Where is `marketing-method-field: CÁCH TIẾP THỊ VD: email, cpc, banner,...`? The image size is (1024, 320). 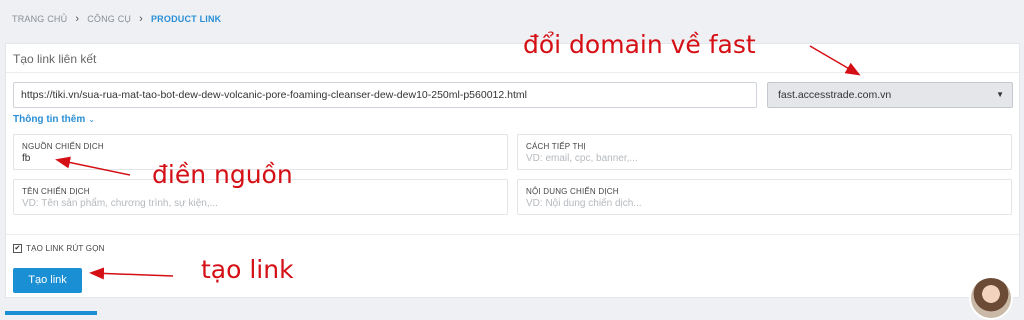
marketing-method-field: CÁCH TIẾP THỊ VD: email, cpc, banner,... is located at coordinates (764, 152).